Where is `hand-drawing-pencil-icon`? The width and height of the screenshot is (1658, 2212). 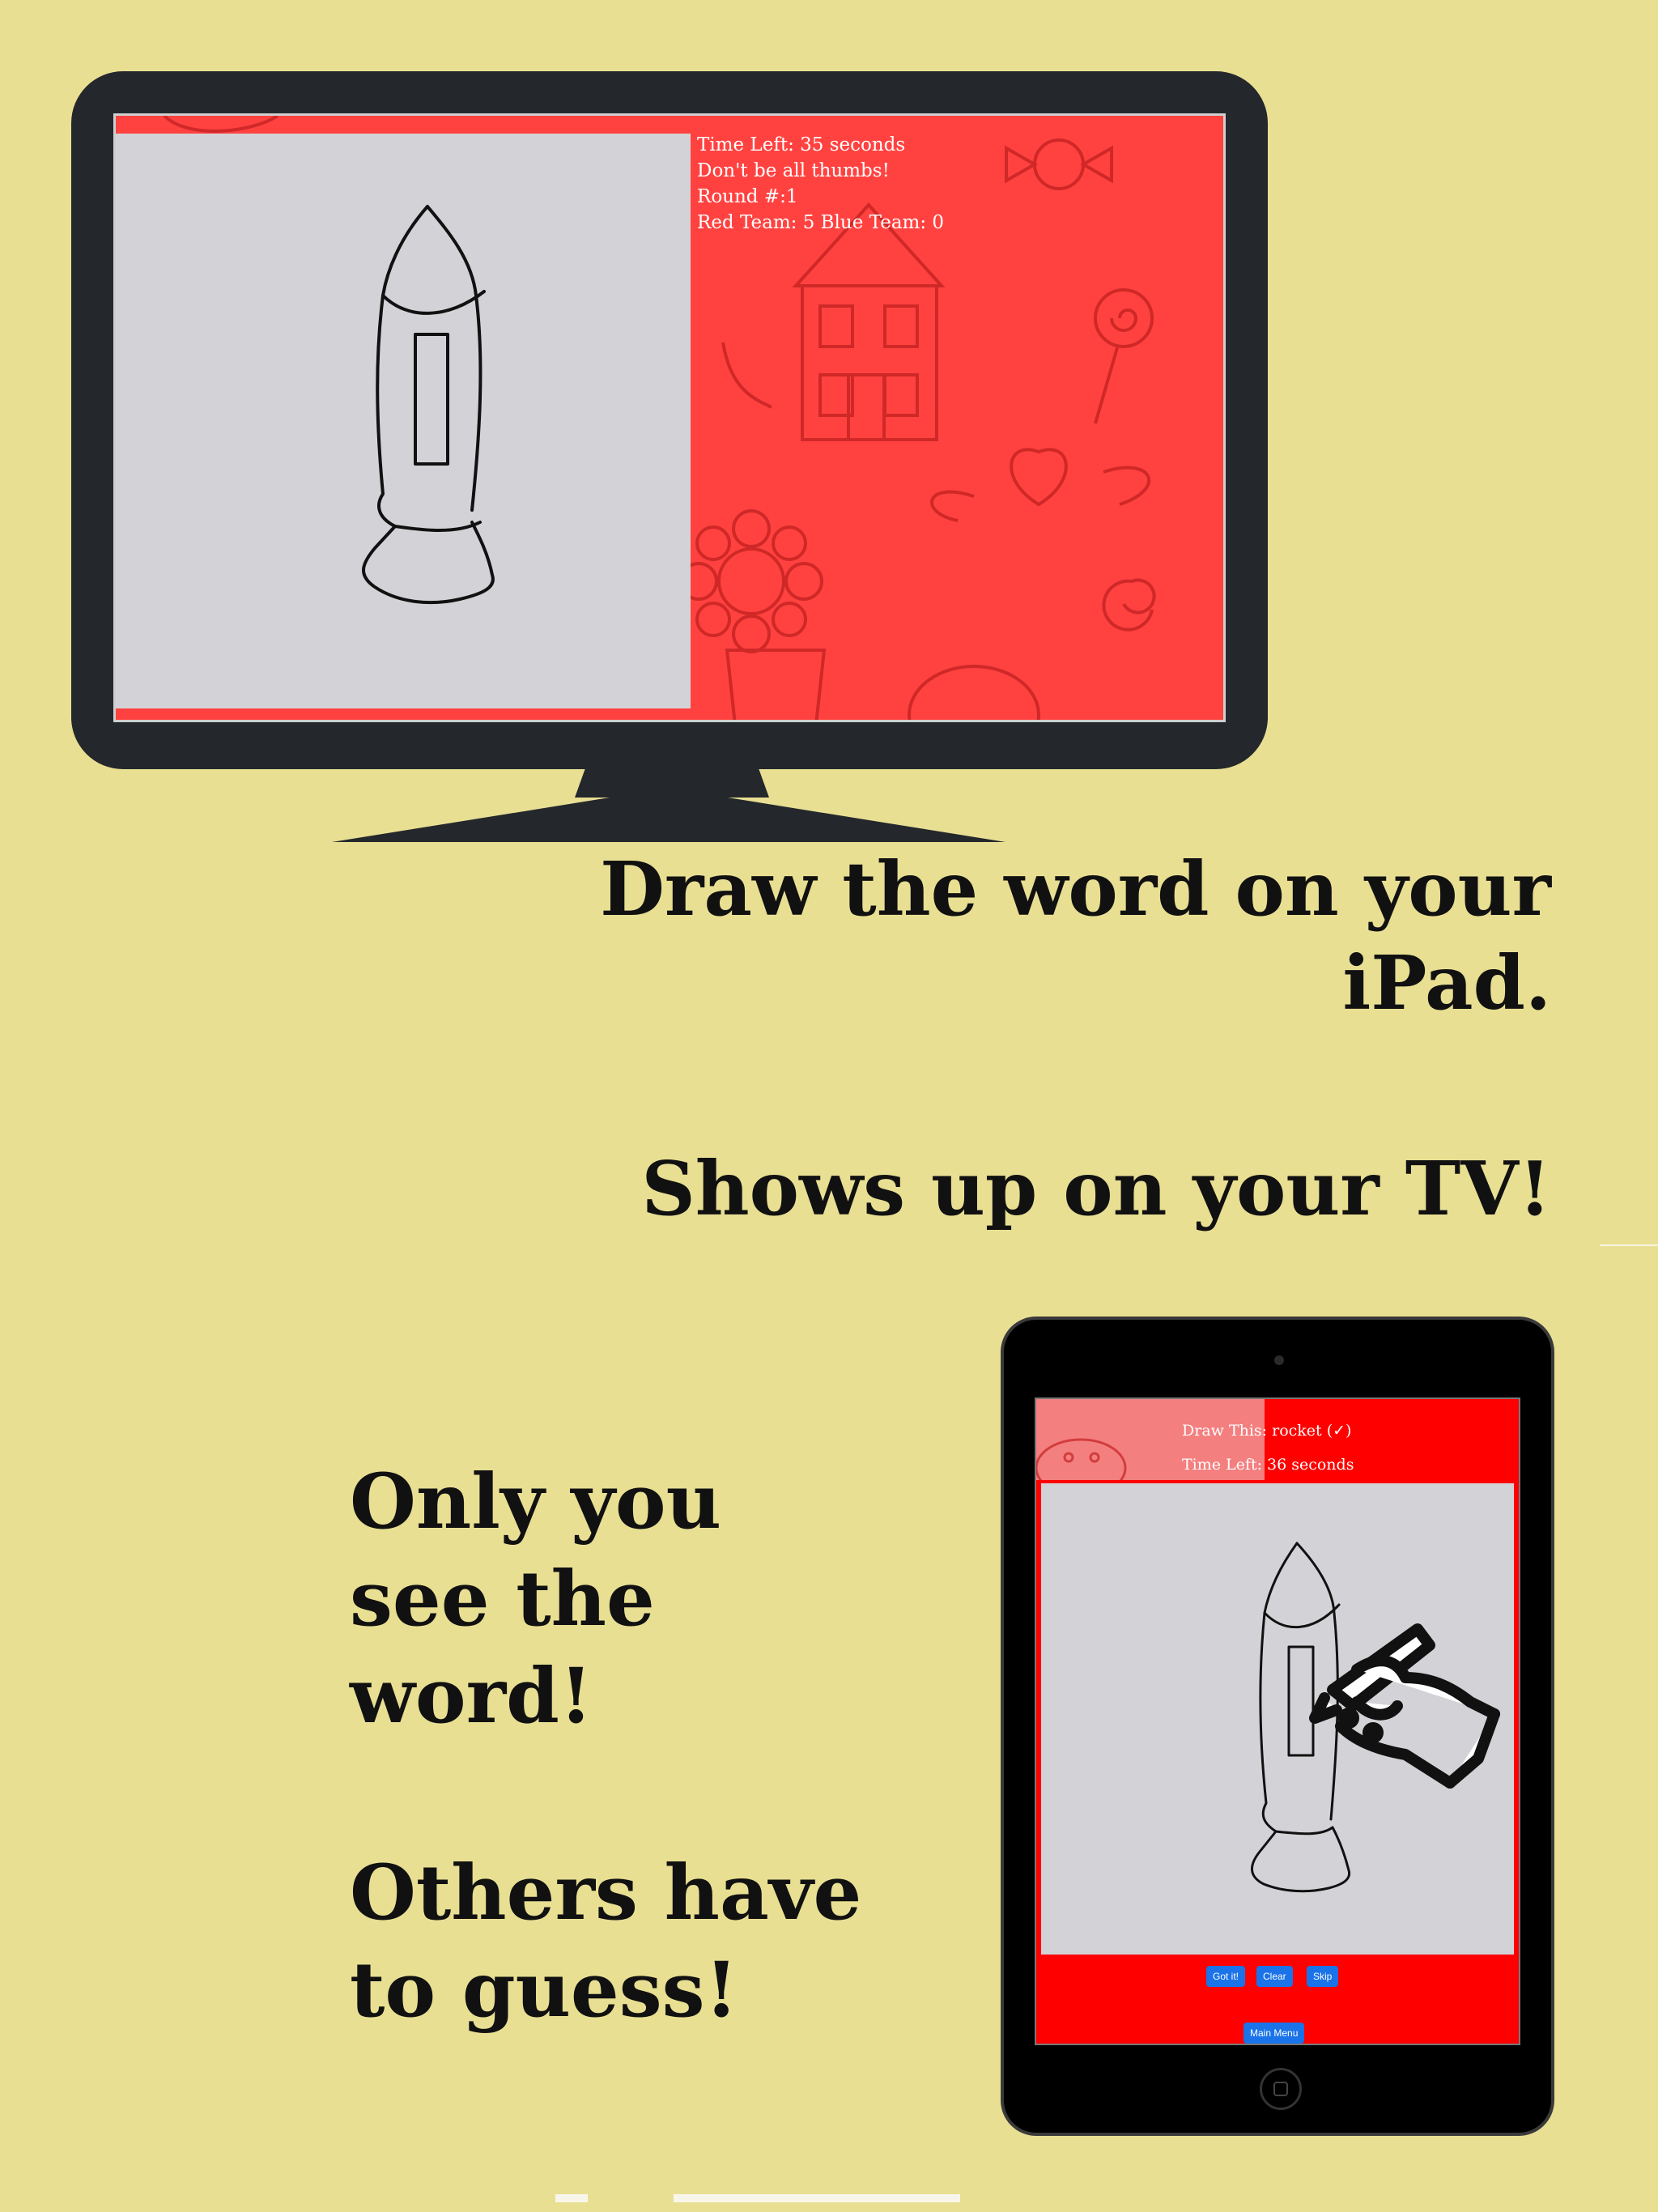 hand-drawing-pencil-icon is located at coordinates (1404, 1706).